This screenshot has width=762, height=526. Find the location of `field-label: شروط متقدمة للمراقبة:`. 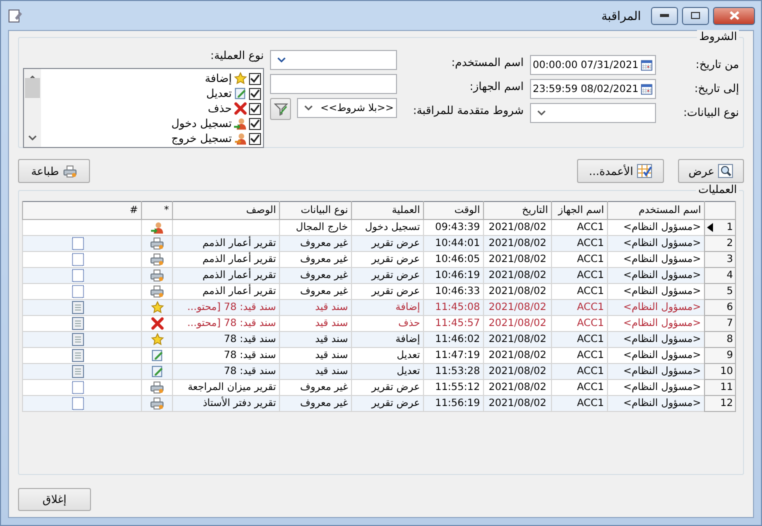

field-label: شروط متقدمة للمراقبة: is located at coordinates (468, 111).